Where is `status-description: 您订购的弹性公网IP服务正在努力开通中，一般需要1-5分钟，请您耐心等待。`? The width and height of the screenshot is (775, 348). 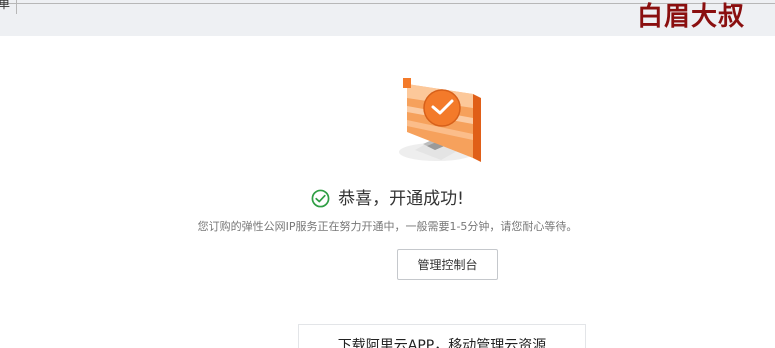 status-description: 您订购的弹性公网IP服务正在努力开通中，一般需要1-5分钟，请您耐心等待。 is located at coordinates (387, 226).